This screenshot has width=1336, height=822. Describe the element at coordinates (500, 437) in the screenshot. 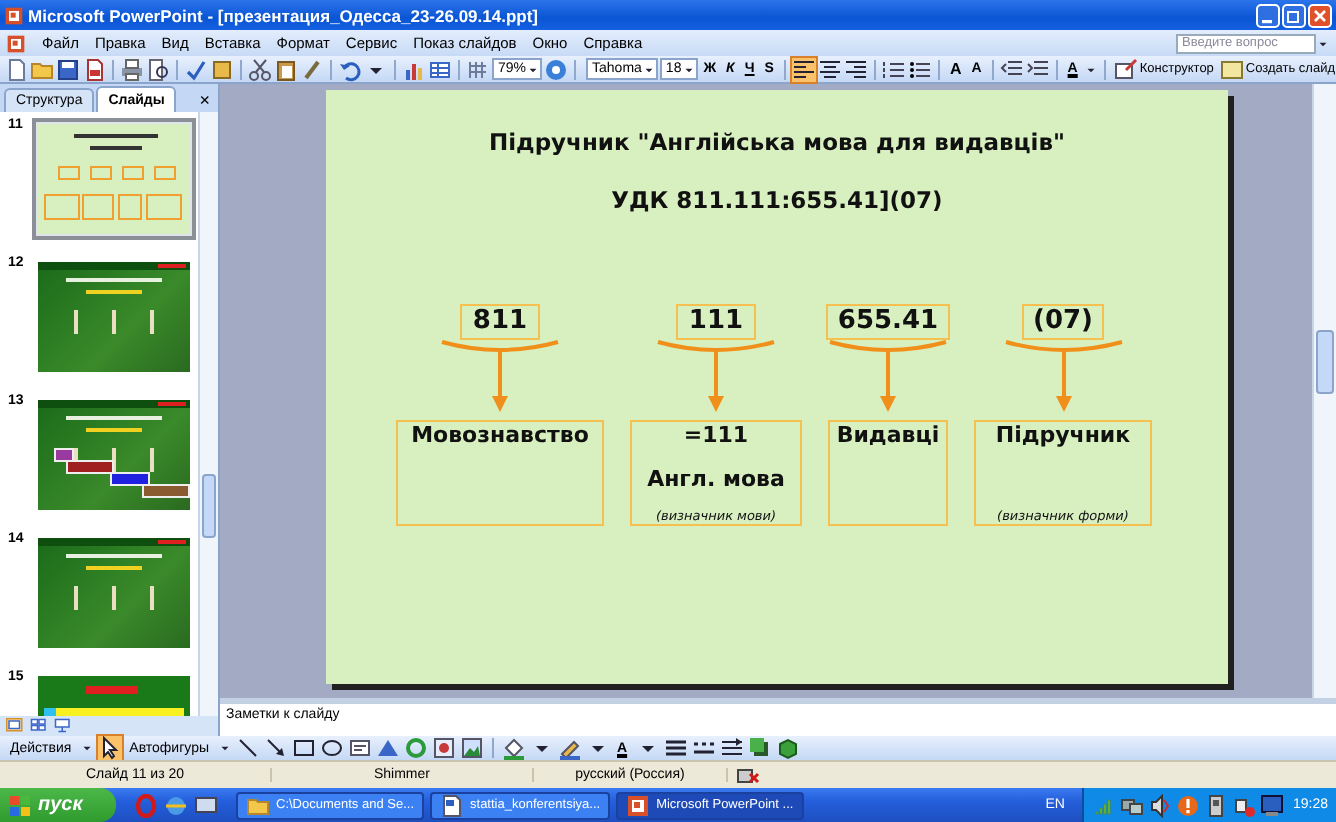

I see `label-text: Мовознавство` at that location.